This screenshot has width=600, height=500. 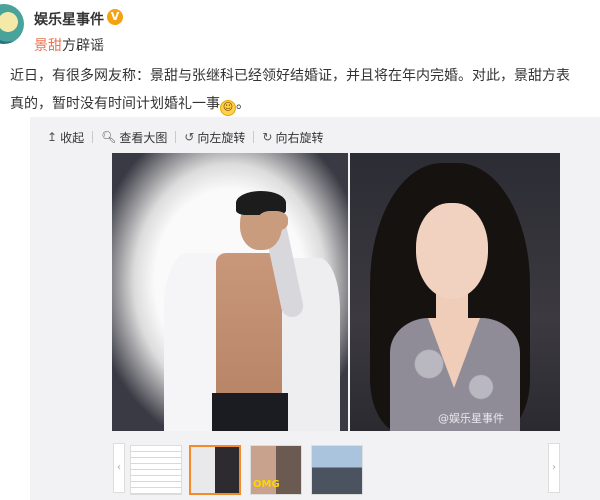 What do you see at coordinates (267, 137) in the screenshot?
I see `rotate-right-icon: ↻` at bounding box center [267, 137].